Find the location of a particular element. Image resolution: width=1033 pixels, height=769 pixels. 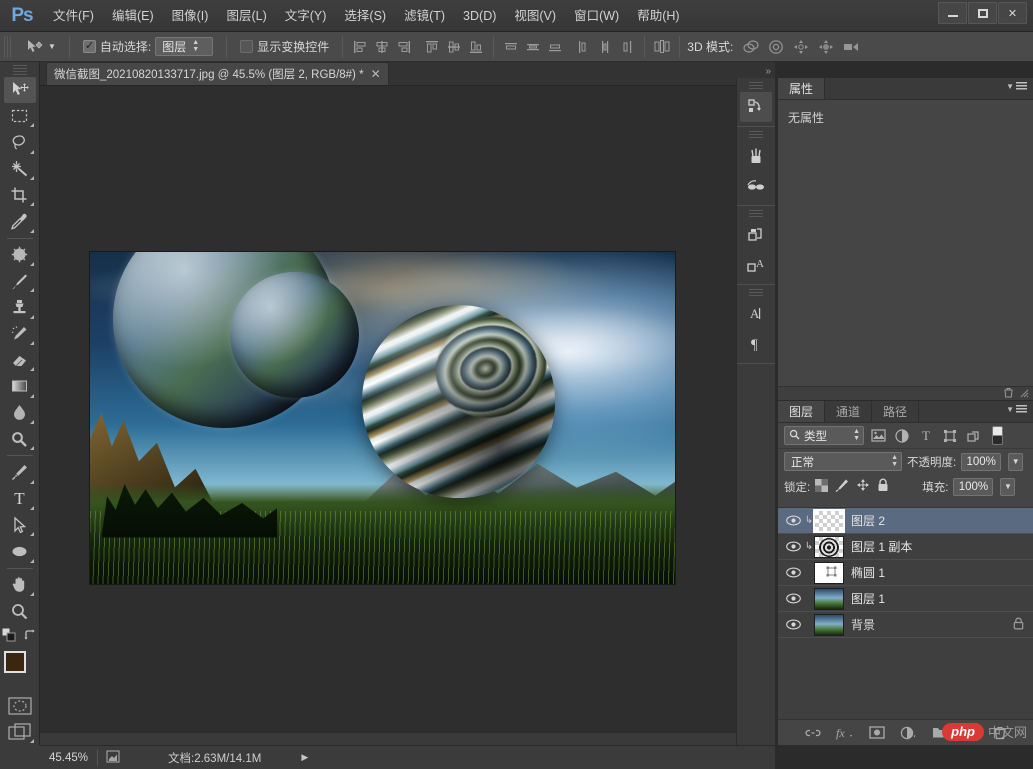

new-fill-adjustment-button is located at coordinates (908, 733).